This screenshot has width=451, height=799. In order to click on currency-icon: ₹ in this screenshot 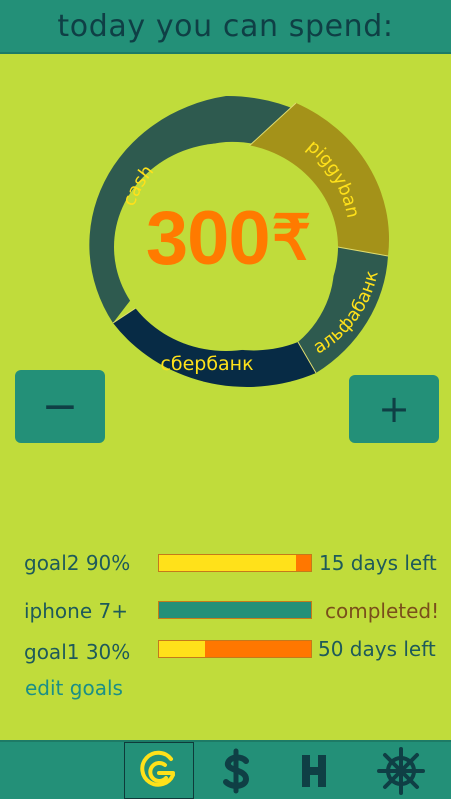, I will do `click(291, 238)`.